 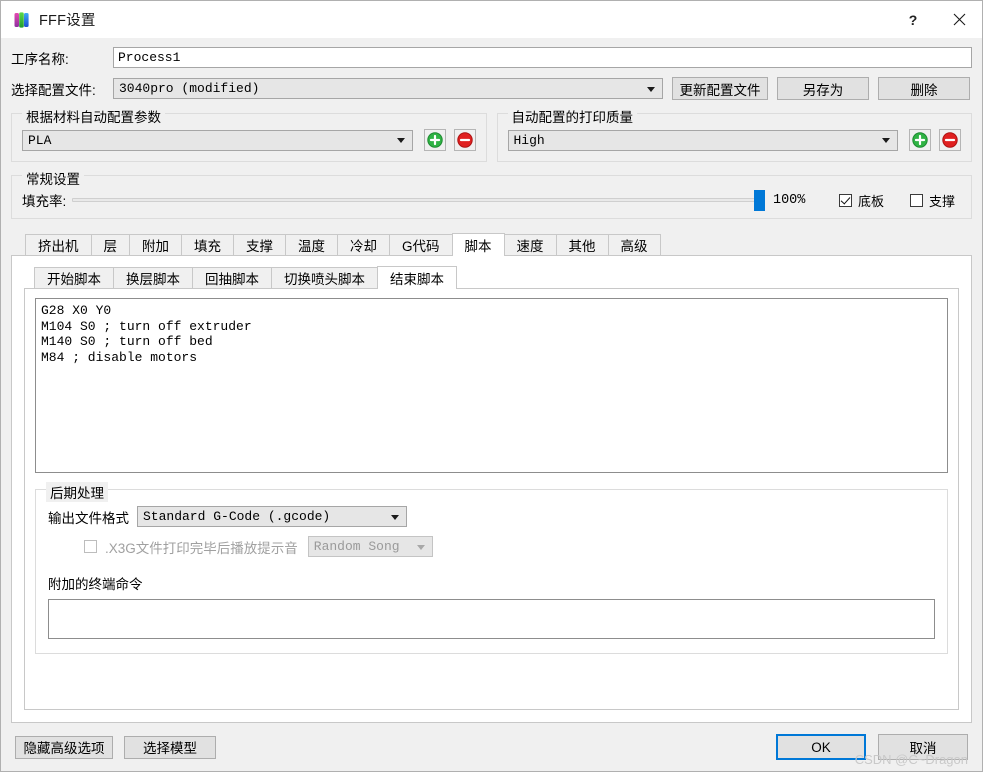 I want to click on quality-select-value: High, so click(x=529, y=140).